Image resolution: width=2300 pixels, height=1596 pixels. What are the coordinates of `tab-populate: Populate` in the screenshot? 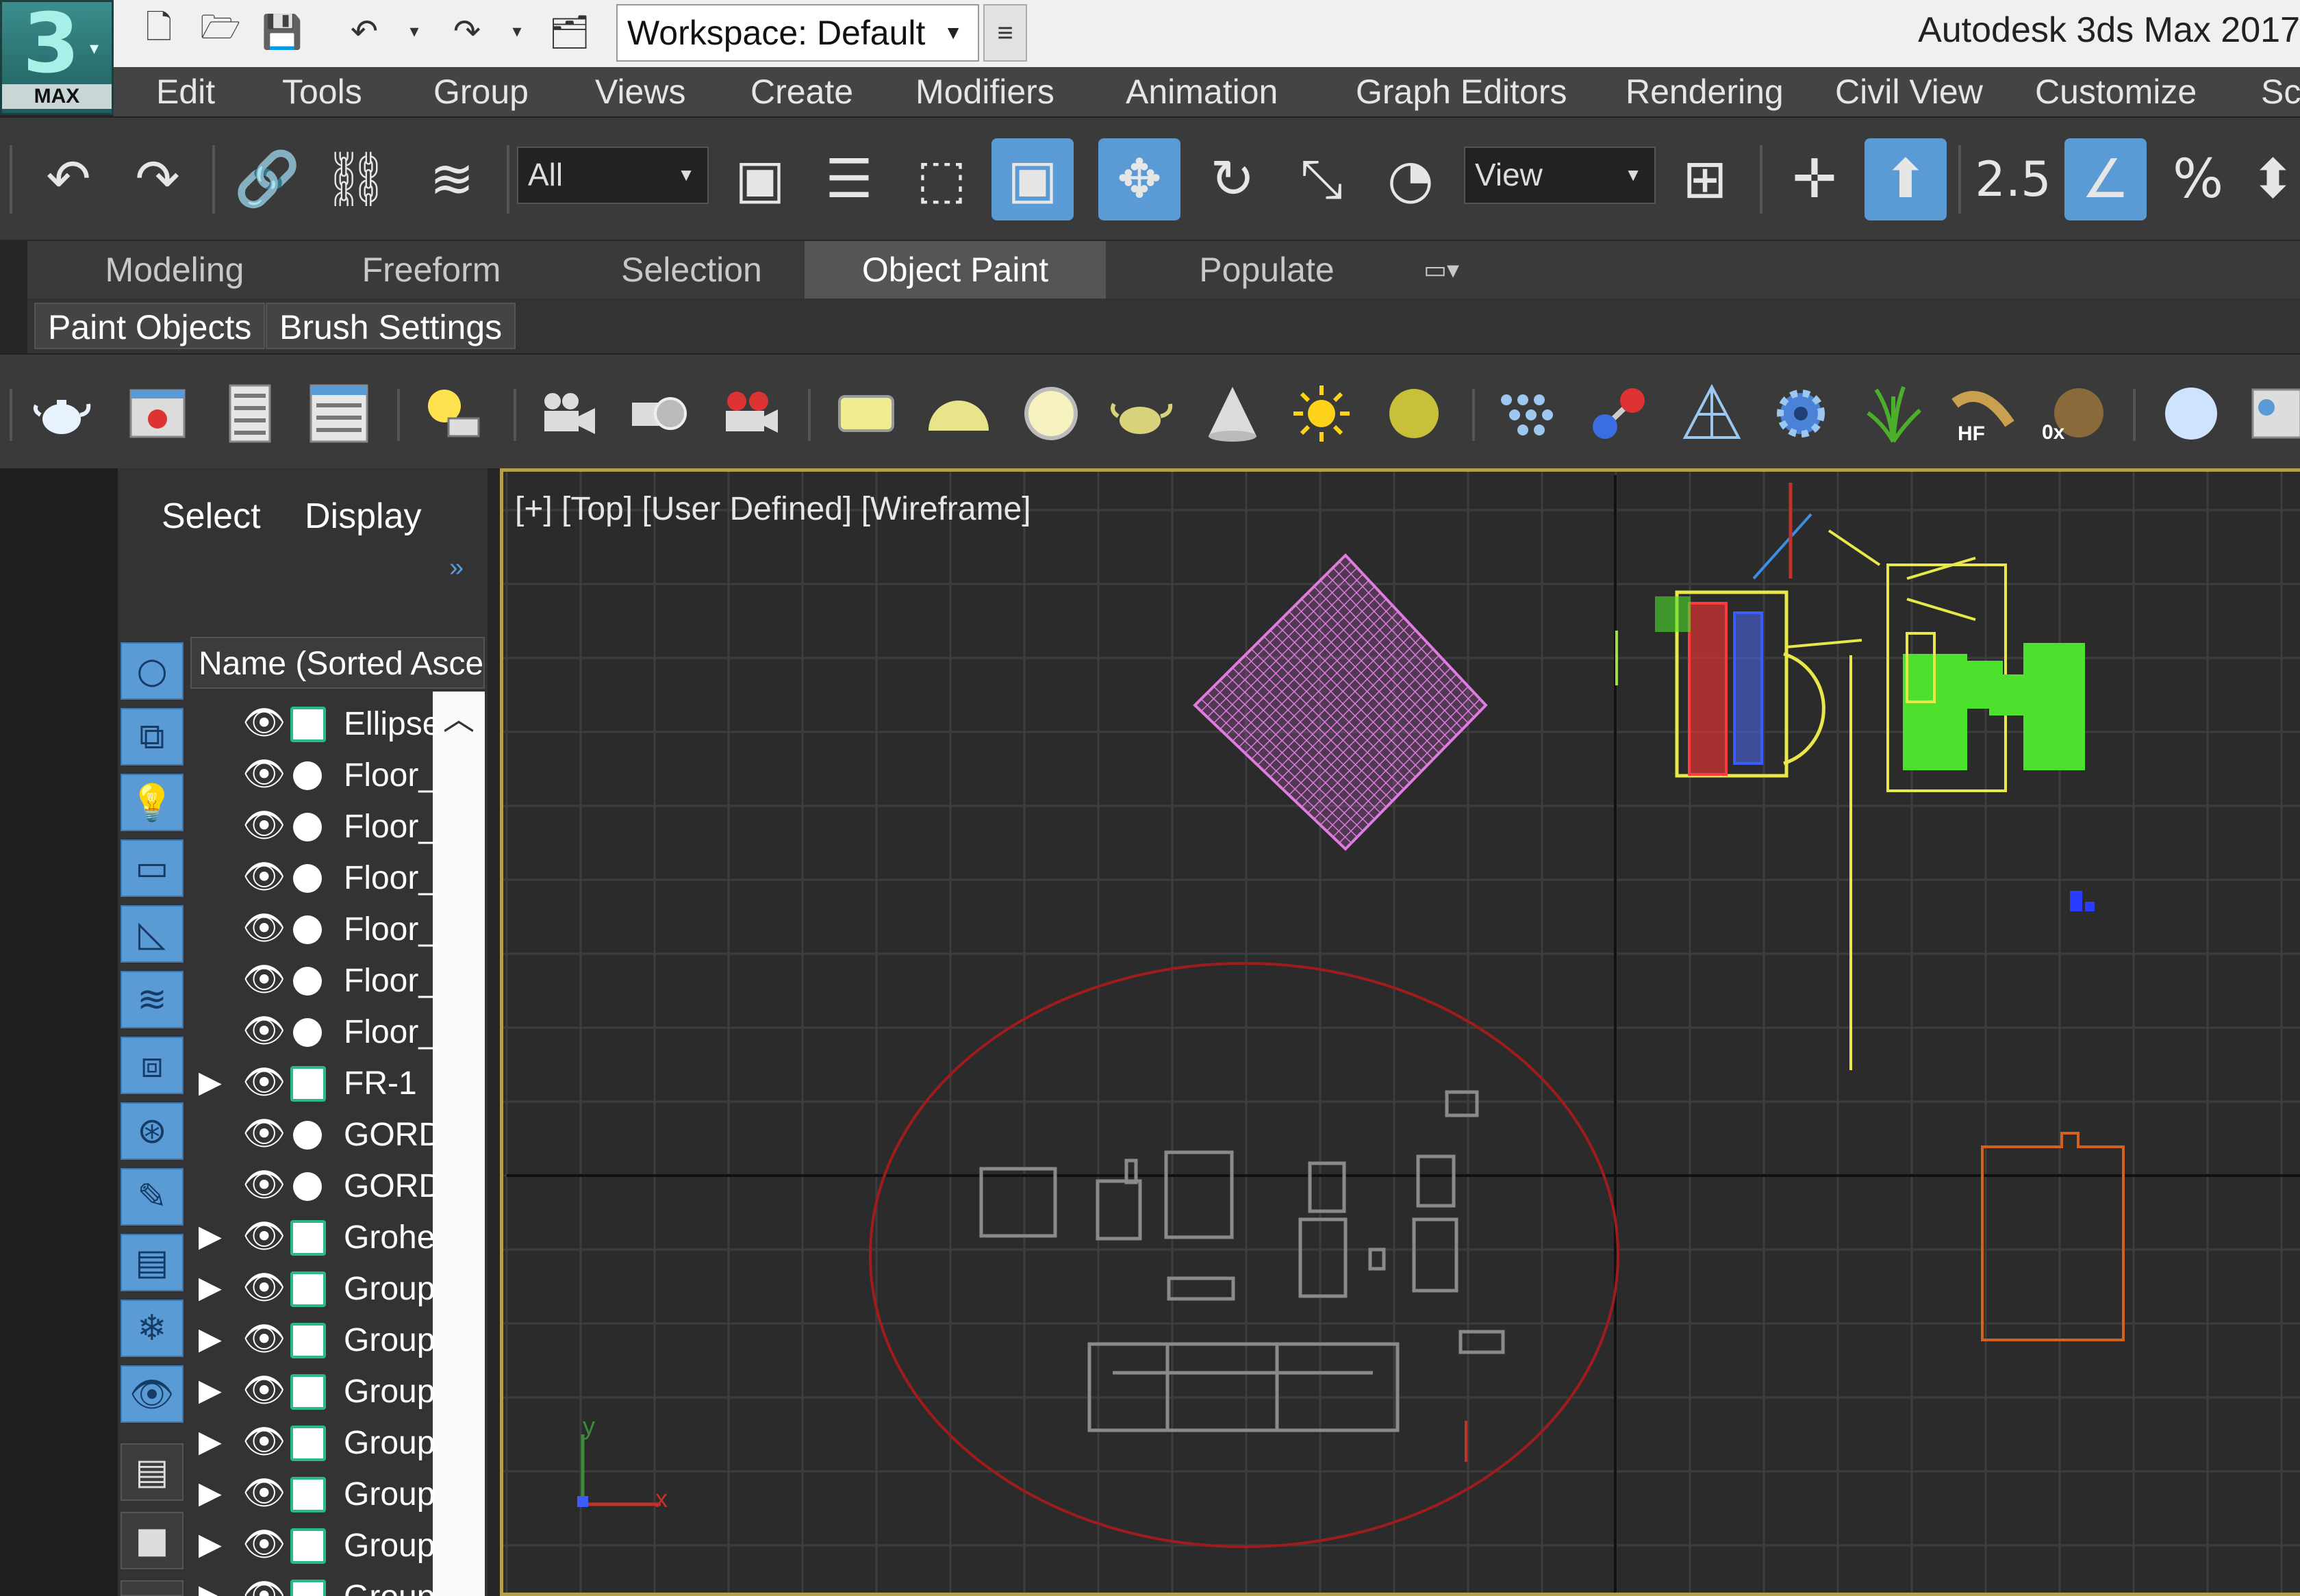 It's located at (1266, 270).